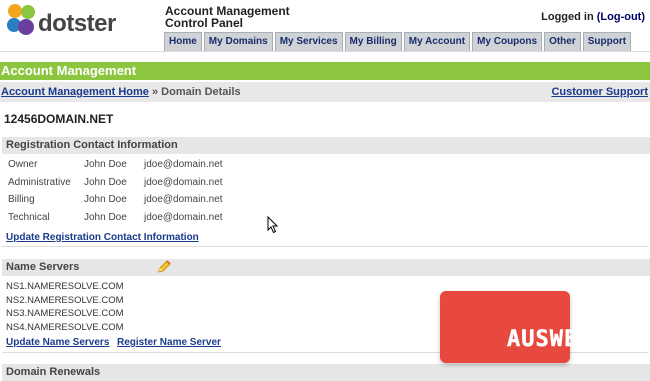  What do you see at coordinates (562, 41) in the screenshot?
I see `tab-other: Other` at bounding box center [562, 41].